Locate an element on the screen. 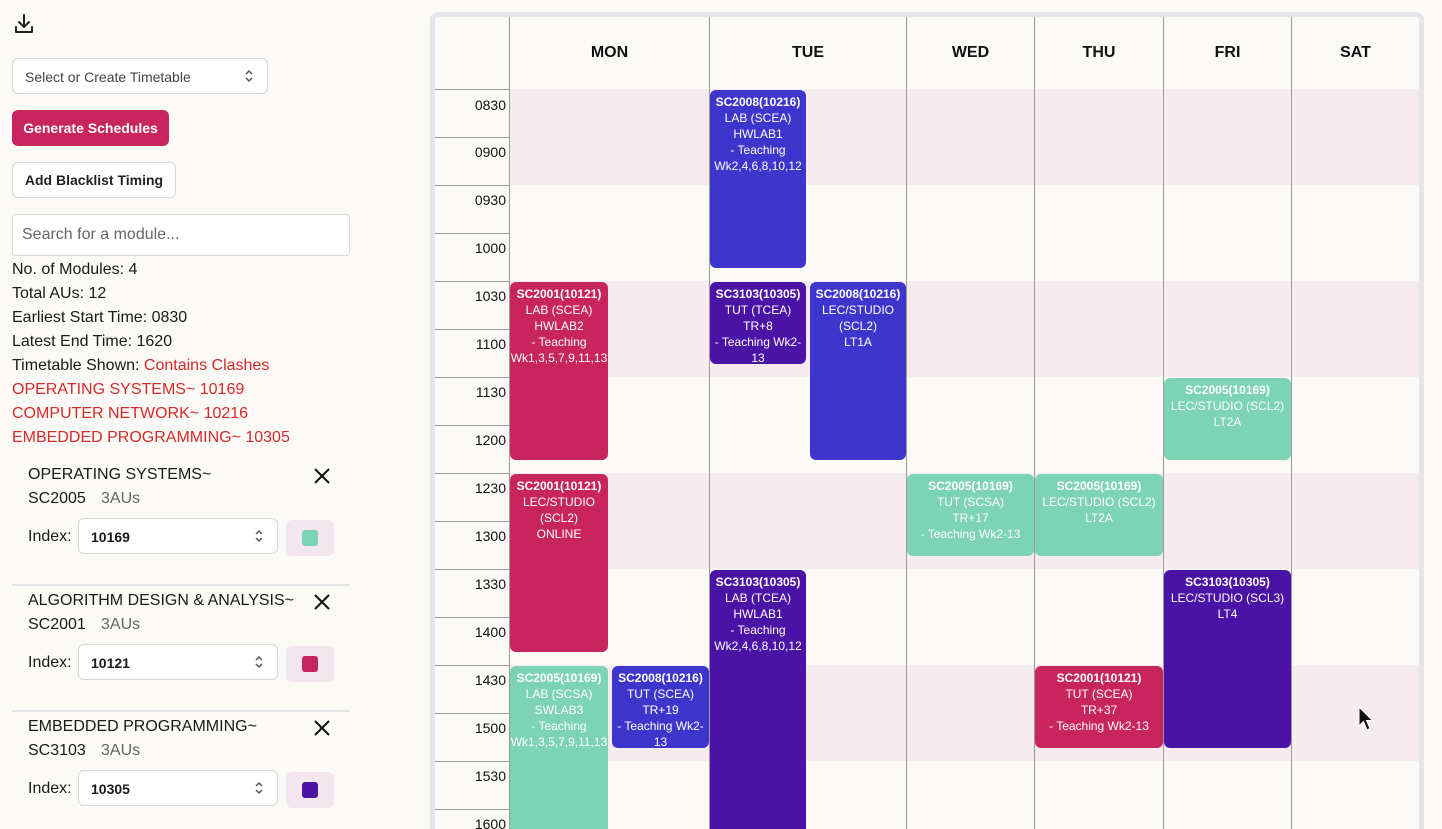 This screenshot has height=829, width=1442. module-name: OPERATING SYSTEMS~ is located at coordinates (120, 474).